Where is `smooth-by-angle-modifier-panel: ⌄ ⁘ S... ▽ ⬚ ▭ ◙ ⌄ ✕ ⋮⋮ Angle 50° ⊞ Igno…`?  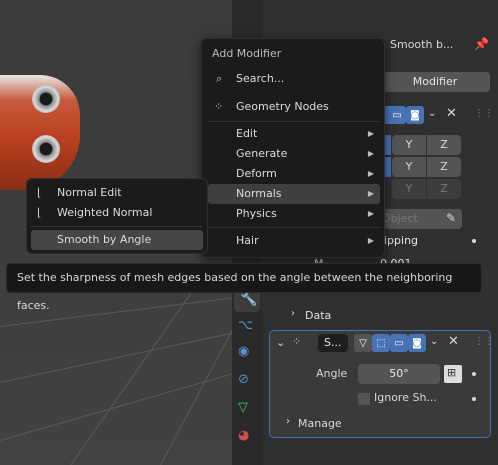
smooth-by-angle-modifier-panel: ⌄ ⁘ S... ▽ ⬚ ▭ ◙ ⌄ ✕ ⋮⋮ Angle 50° ⊞ Igno… is located at coordinates (381, 384).